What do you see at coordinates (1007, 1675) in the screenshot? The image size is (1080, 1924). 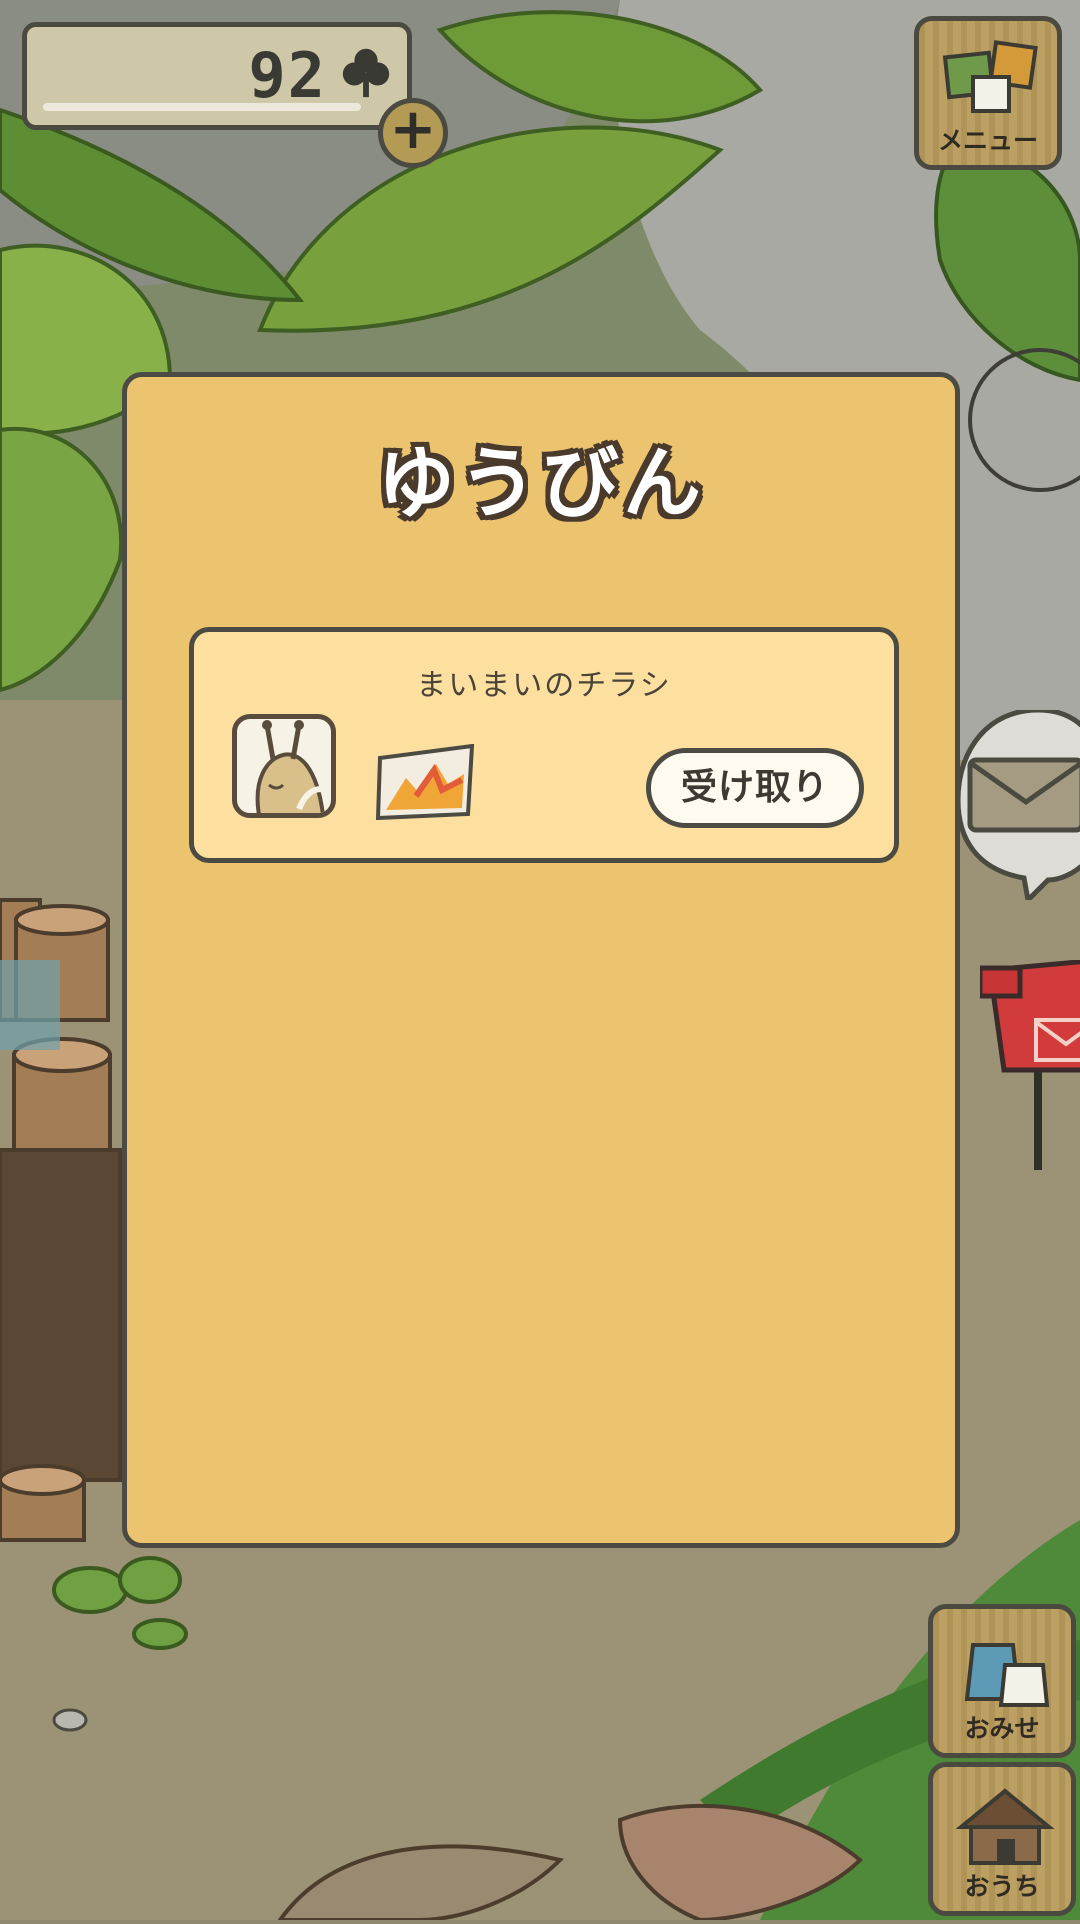 I see `shop-bags-icon` at bounding box center [1007, 1675].